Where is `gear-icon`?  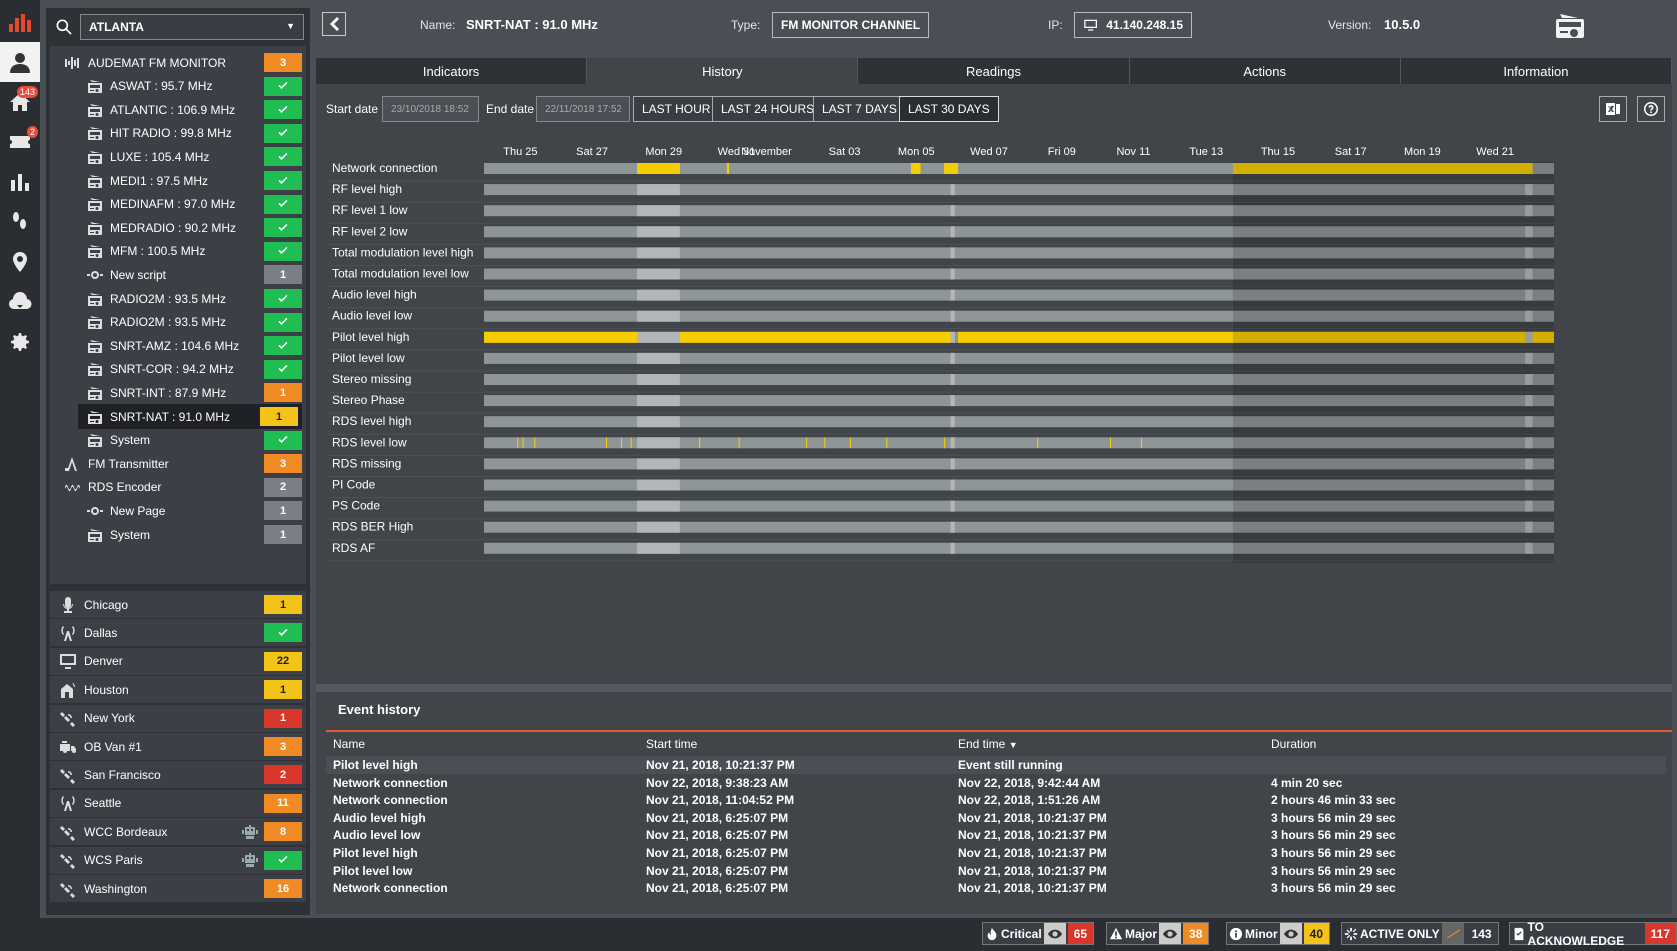
gear-icon is located at coordinates (20, 342).